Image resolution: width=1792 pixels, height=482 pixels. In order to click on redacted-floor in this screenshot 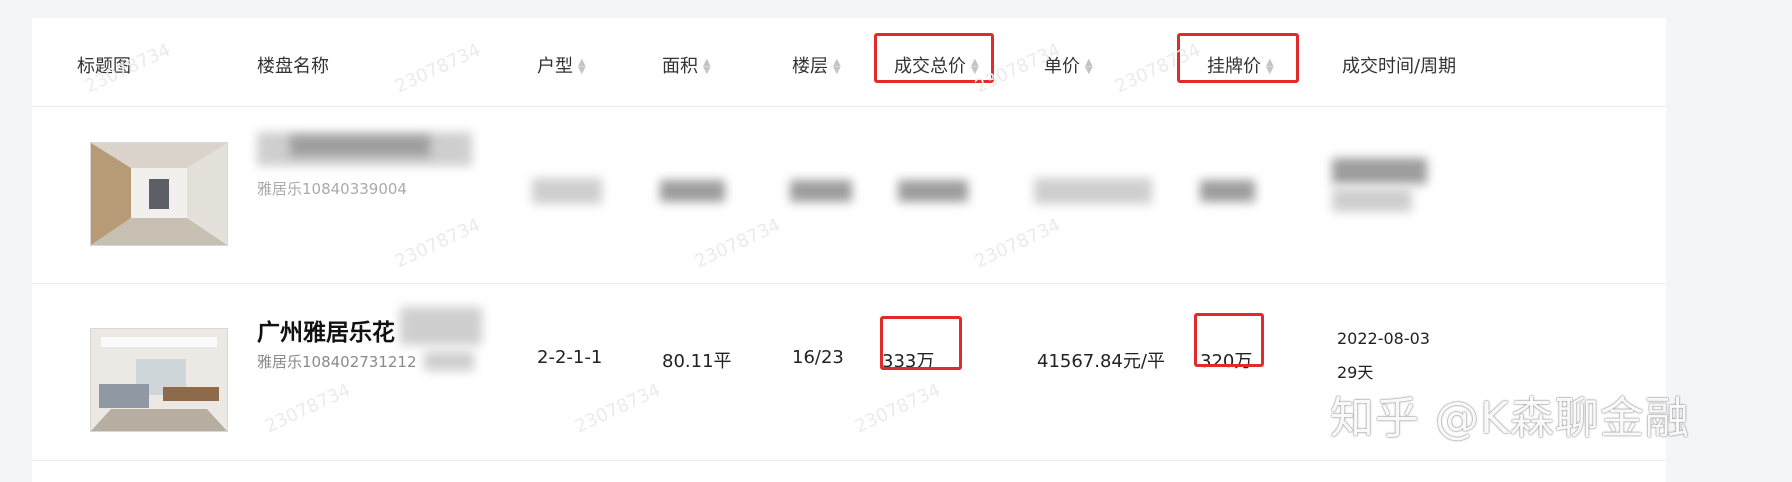, I will do `click(821, 191)`.